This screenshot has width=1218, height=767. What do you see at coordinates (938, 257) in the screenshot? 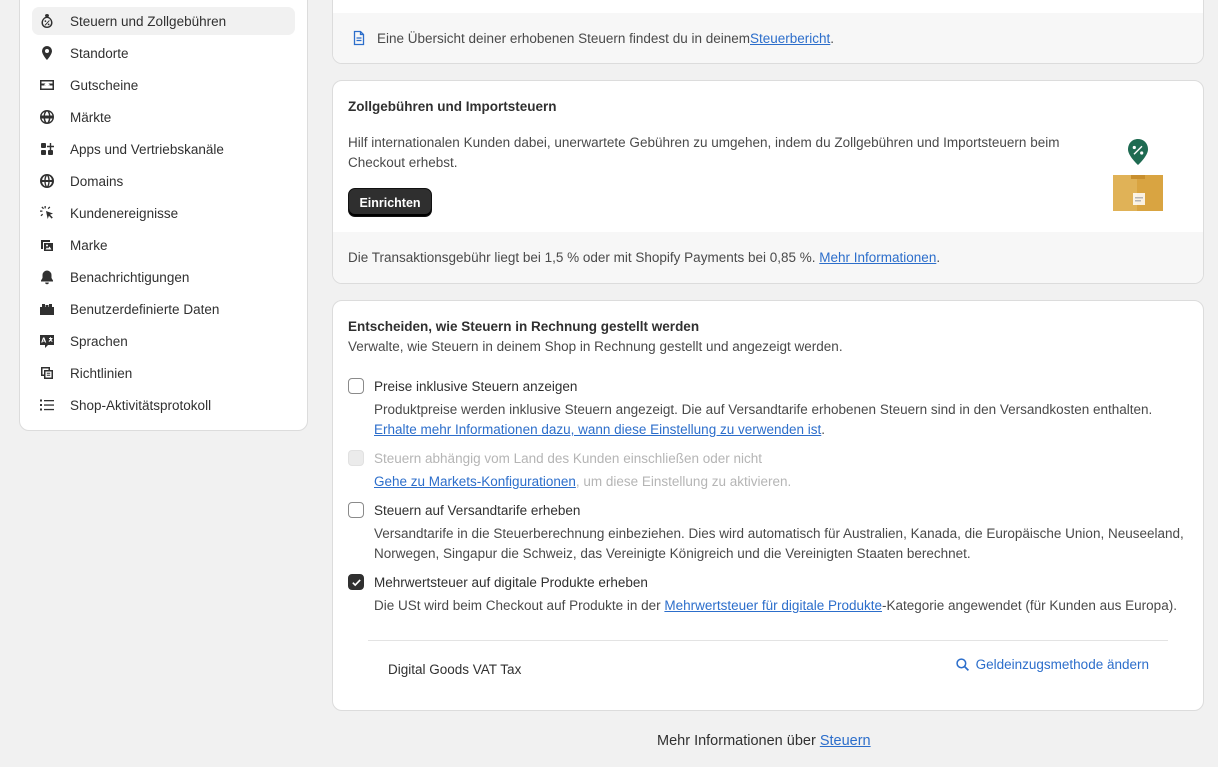
I see `fee-text-after: .` at bounding box center [938, 257].